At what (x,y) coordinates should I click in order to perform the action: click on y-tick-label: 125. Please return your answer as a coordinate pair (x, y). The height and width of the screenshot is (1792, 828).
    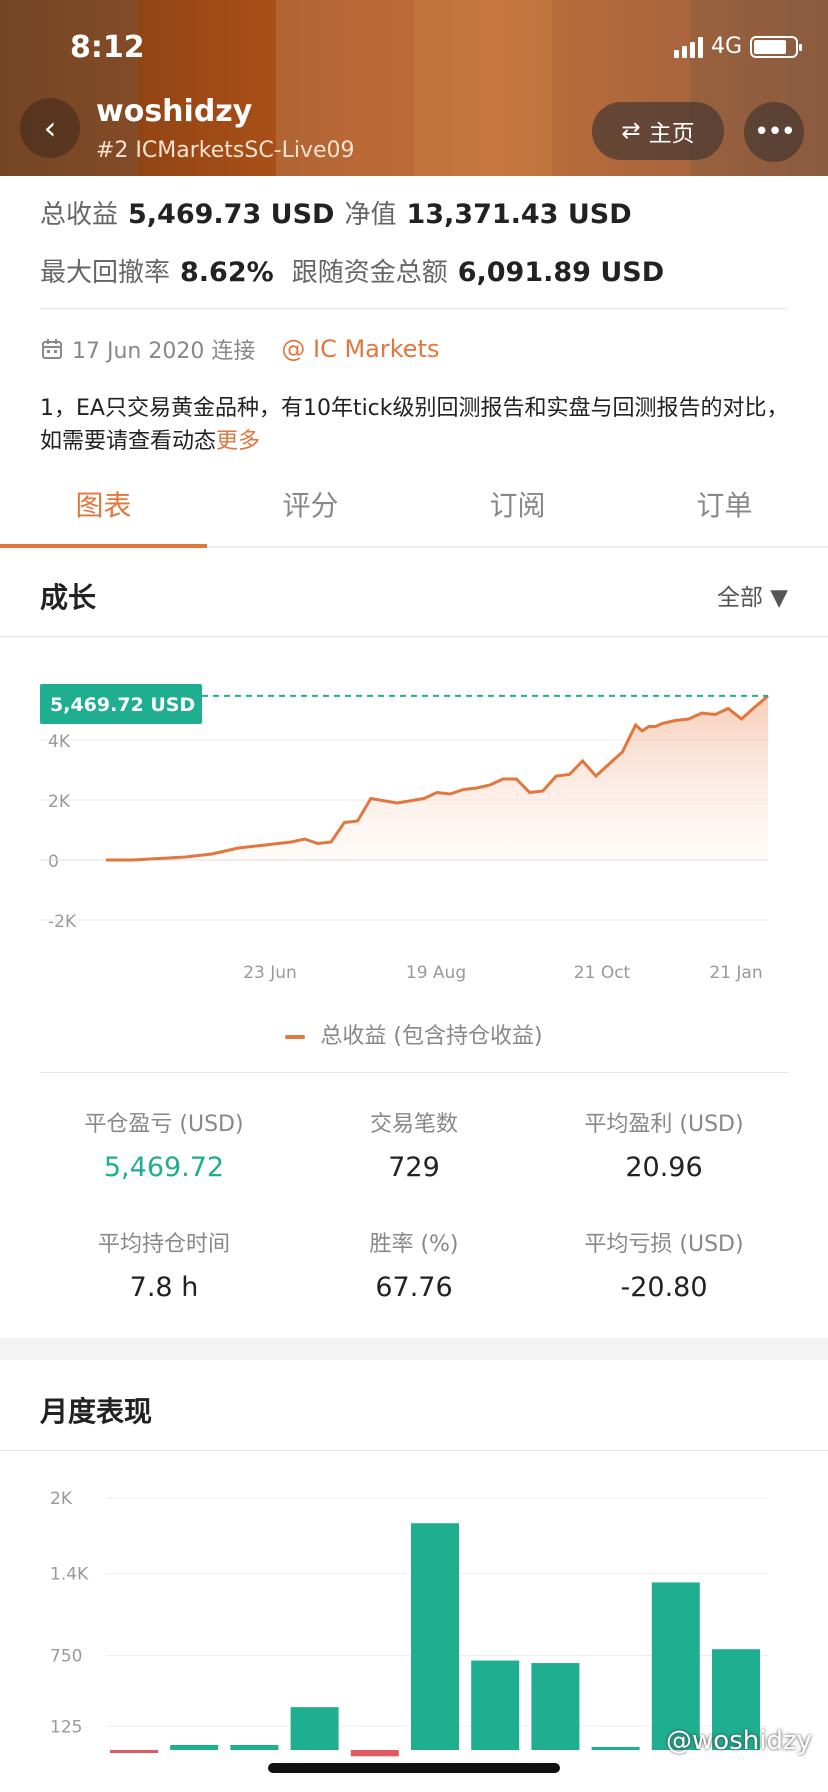
    Looking at the image, I should click on (66, 1727).